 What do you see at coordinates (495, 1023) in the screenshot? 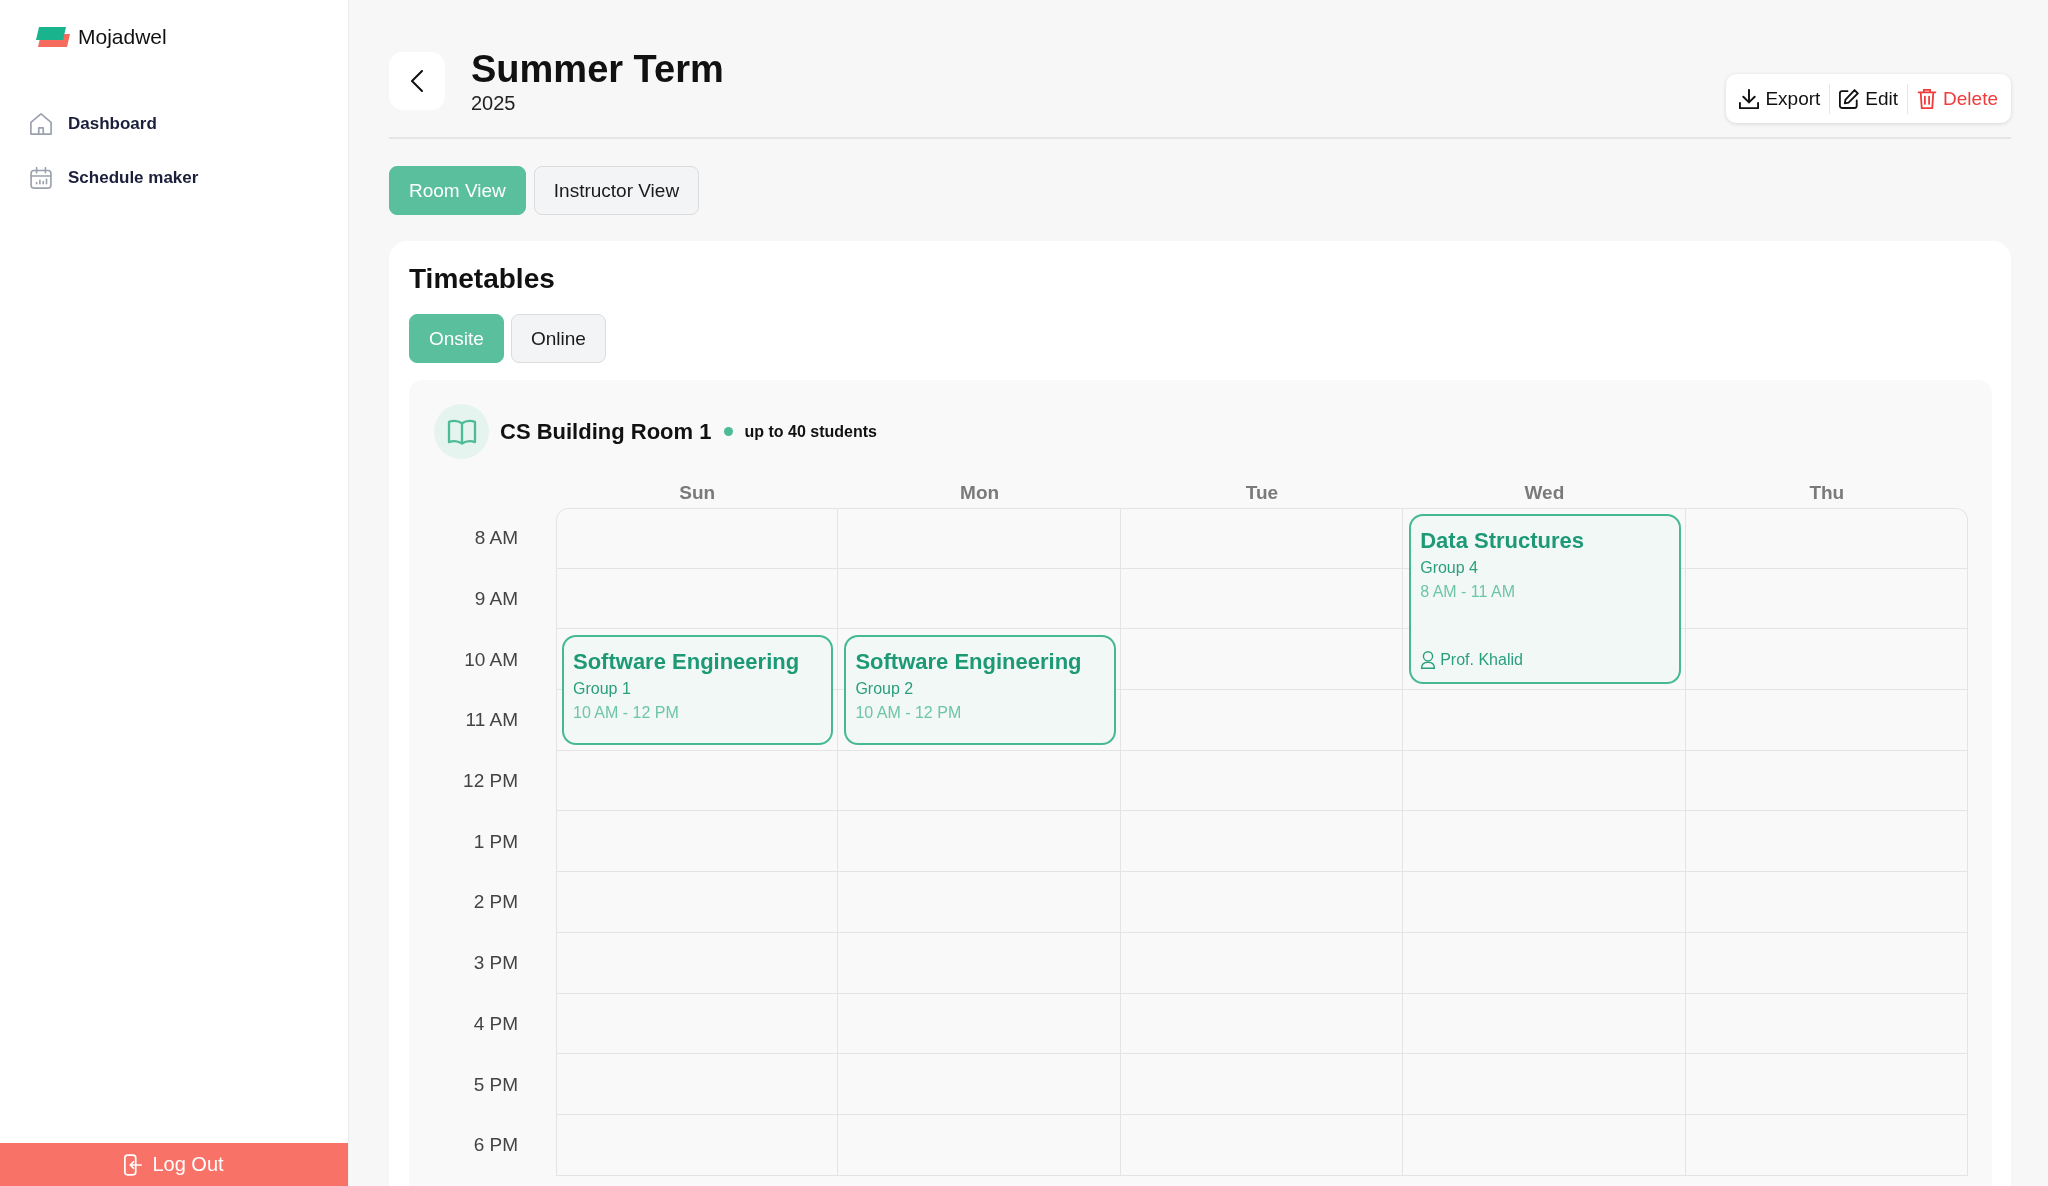
I see `hour-label: 4 PM` at bounding box center [495, 1023].